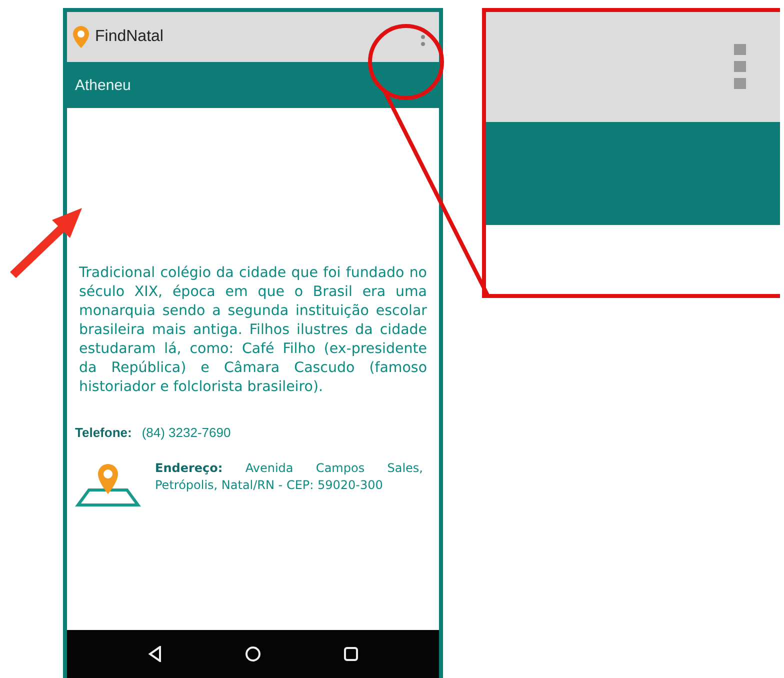 This screenshot has width=784, height=678. What do you see at coordinates (103, 432) in the screenshot?
I see `phone-label: Telefone:` at bounding box center [103, 432].